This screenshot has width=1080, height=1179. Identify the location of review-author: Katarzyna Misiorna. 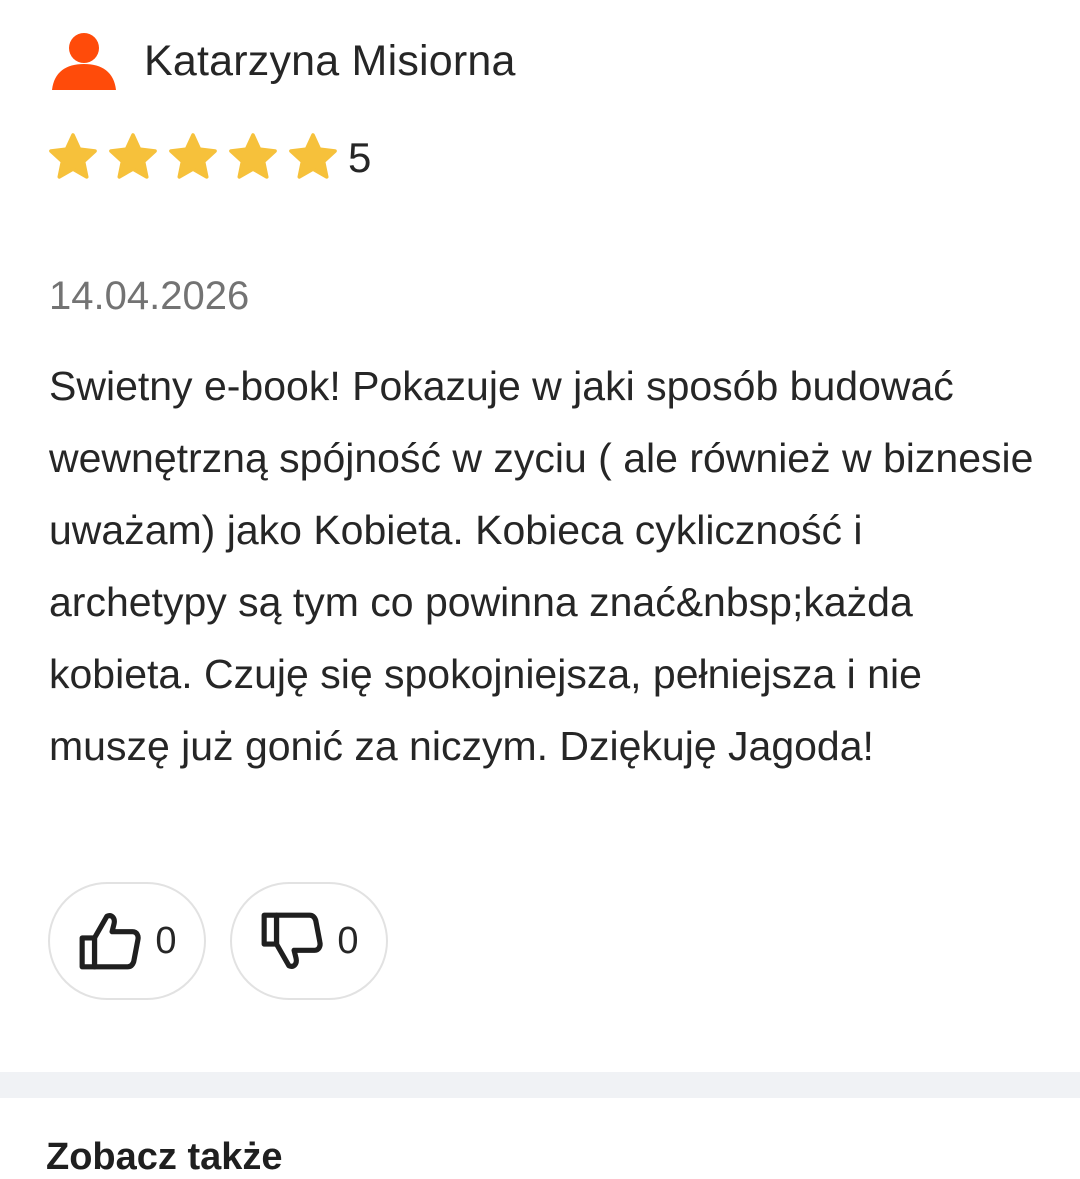
(283, 61).